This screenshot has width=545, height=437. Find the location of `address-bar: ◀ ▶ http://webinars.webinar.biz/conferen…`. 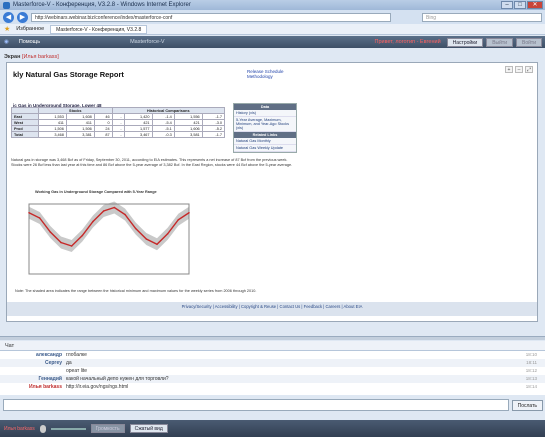

address-bar: ◀ ▶ http://webinars.webinar.biz/conferen… is located at coordinates (272, 17).